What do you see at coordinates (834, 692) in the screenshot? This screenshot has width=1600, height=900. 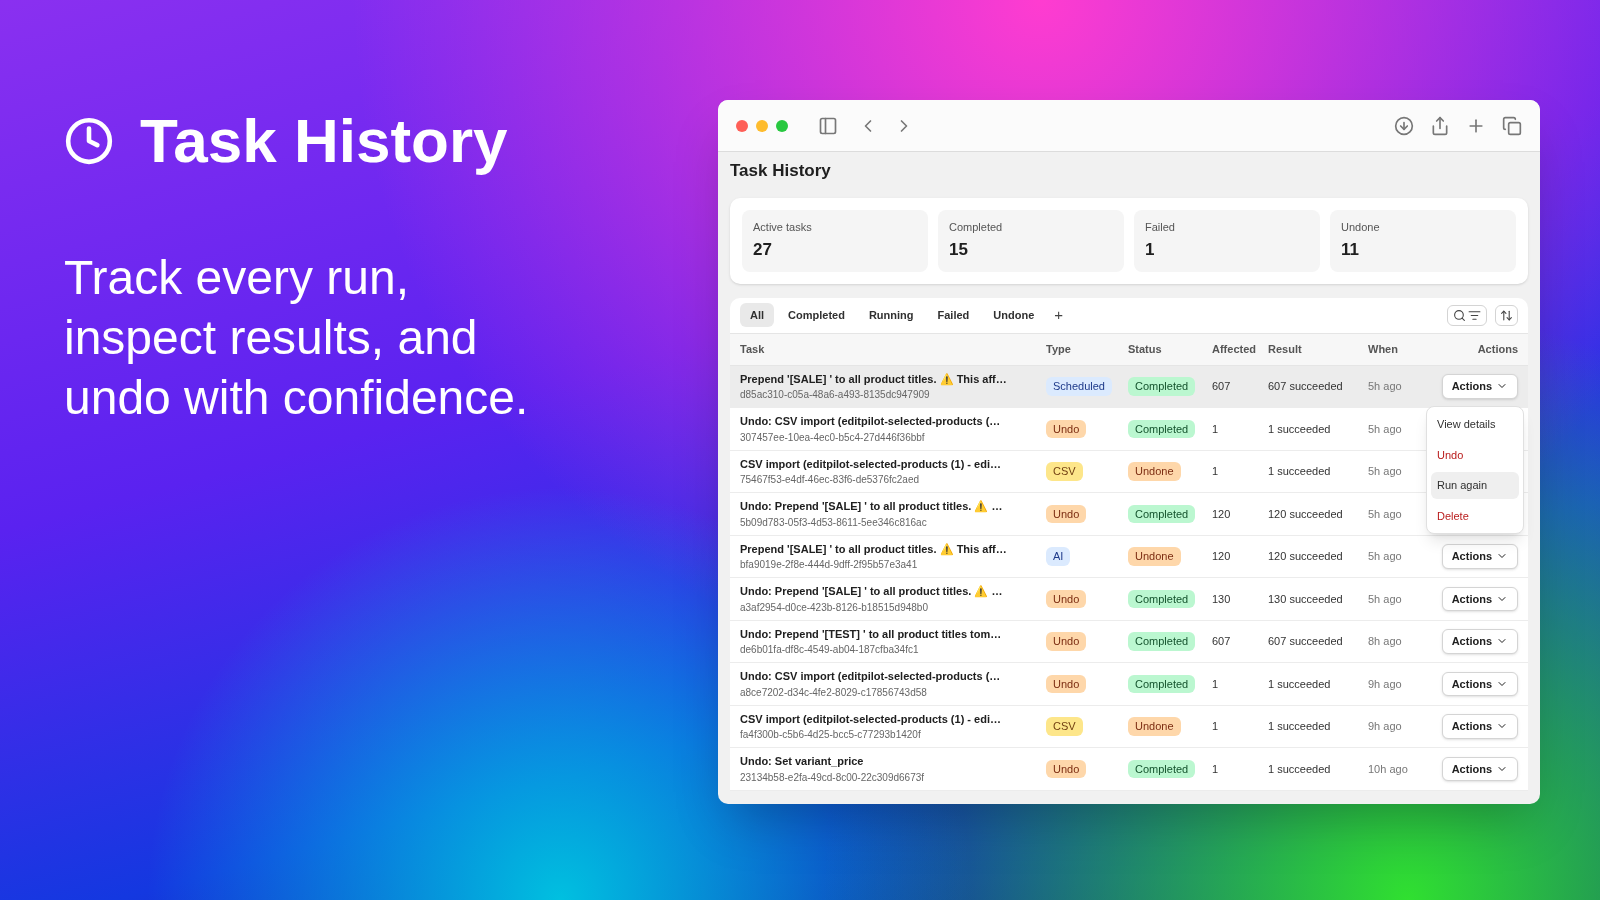 I see `task-id: a8ce7202-d34c-4fe2-8029-c17856743d58` at bounding box center [834, 692].